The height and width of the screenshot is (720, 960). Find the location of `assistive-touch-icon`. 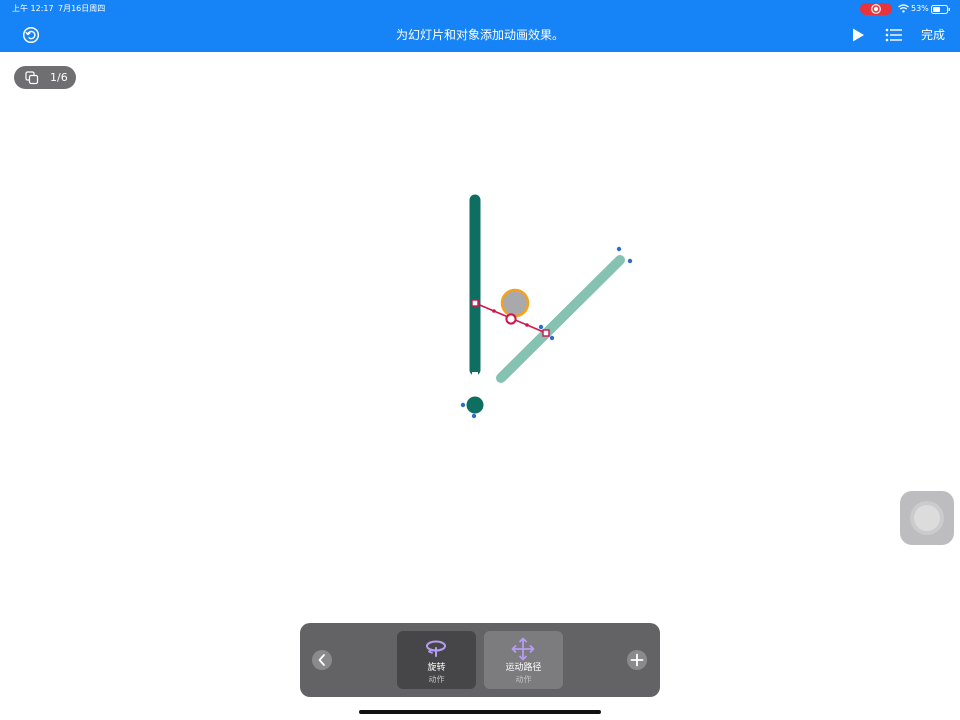

assistive-touch-icon is located at coordinates (927, 518).